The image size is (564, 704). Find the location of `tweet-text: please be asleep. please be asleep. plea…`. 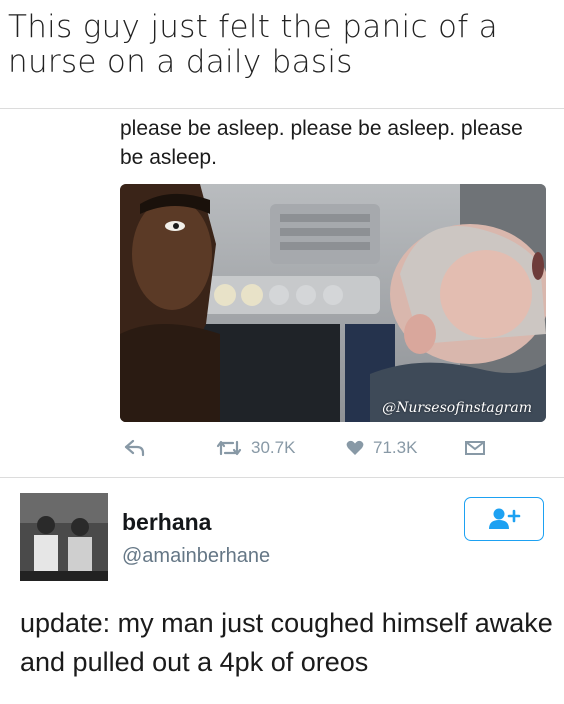

tweet-text: please be asleep. please be asleep. plea… is located at coordinates (321, 143).